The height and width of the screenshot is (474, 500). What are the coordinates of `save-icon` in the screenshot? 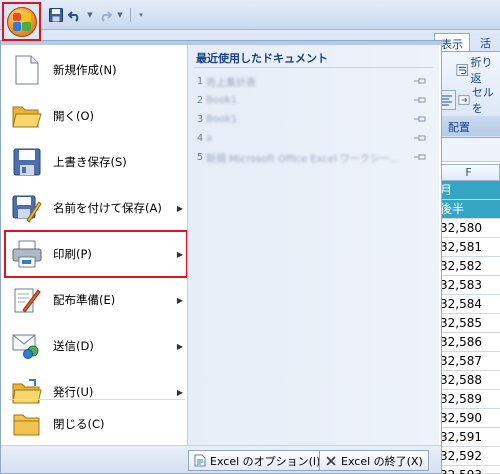 It's located at (56, 15).